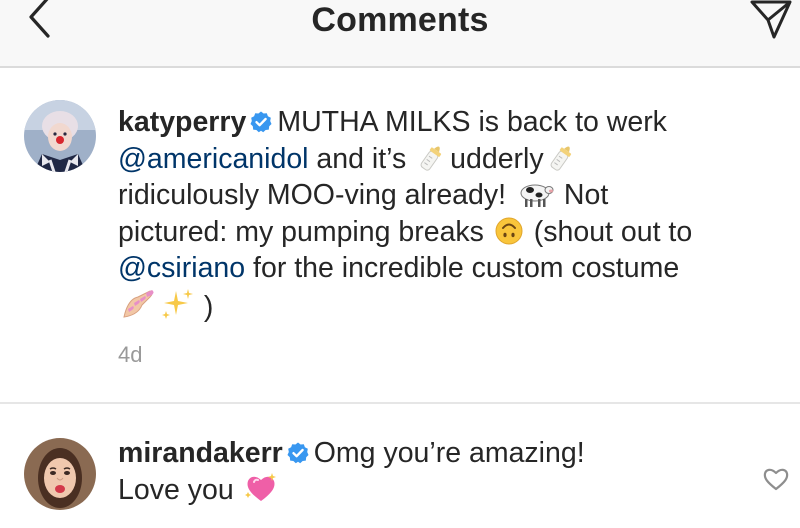 The image size is (800, 528). Describe the element at coordinates (182, 122) in the screenshot. I see `comment-username: katyperry` at that location.